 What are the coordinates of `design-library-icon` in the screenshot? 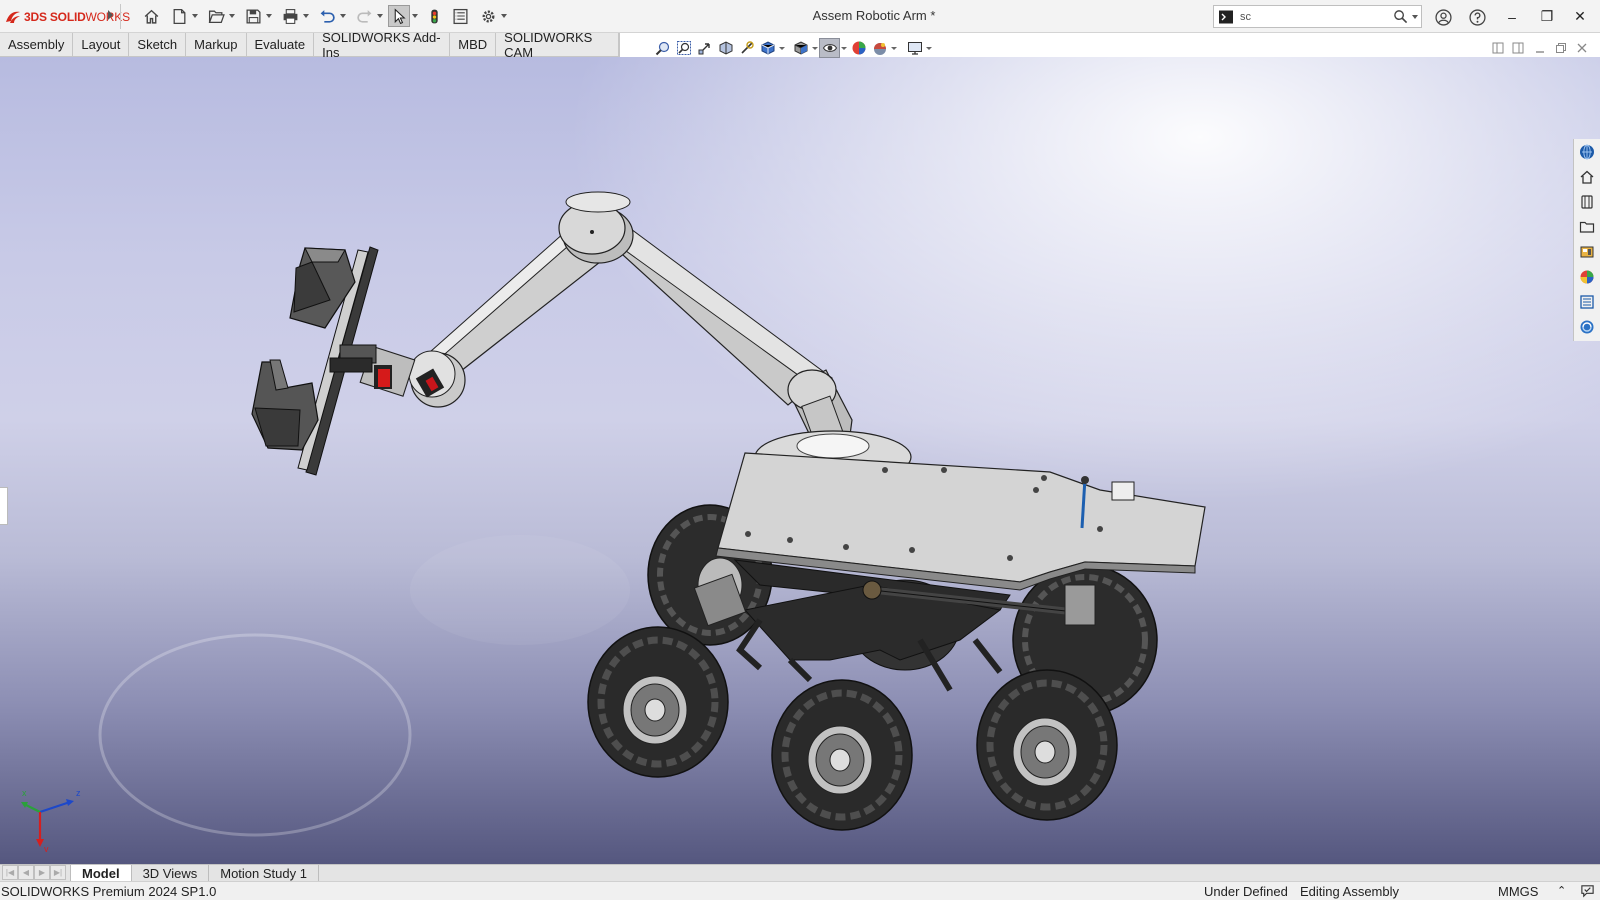 It's located at (1587, 201).